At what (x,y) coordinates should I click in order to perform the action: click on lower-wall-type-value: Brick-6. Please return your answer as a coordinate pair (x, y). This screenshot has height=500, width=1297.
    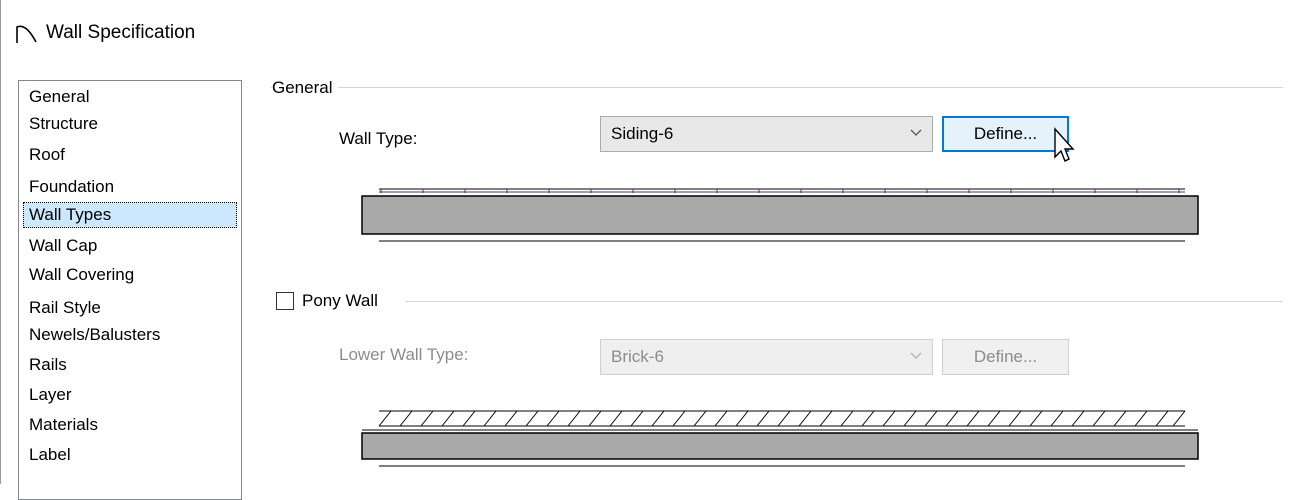
    Looking at the image, I should click on (637, 356).